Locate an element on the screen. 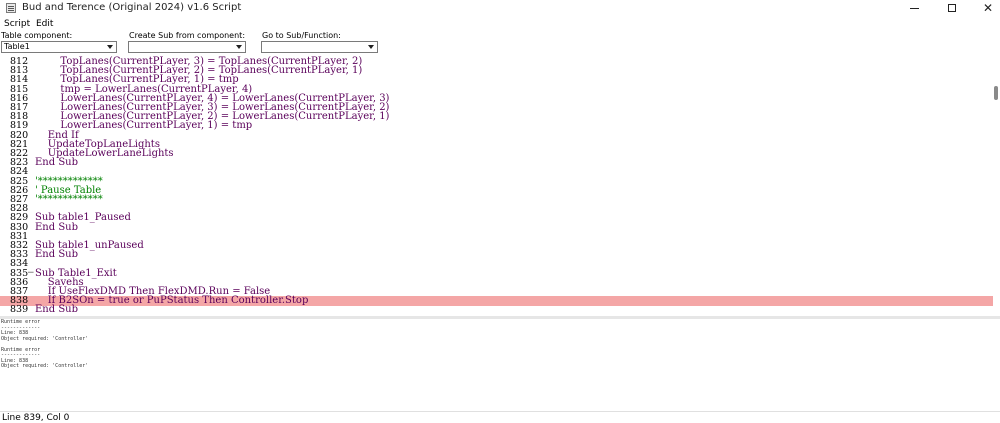 Image resolution: width=1000 pixels, height=423 pixels. goto-sub-label: Go to Sub/Function: is located at coordinates (301, 35).